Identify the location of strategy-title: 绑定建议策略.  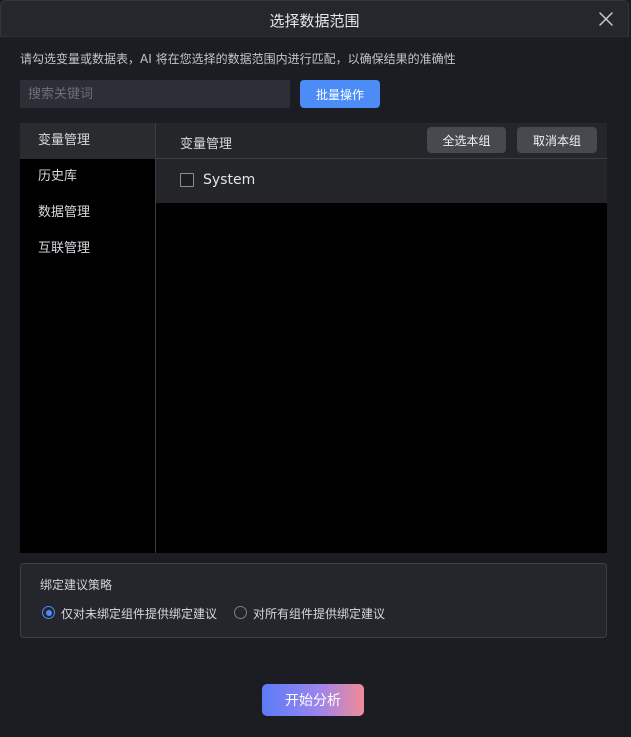
(76, 585).